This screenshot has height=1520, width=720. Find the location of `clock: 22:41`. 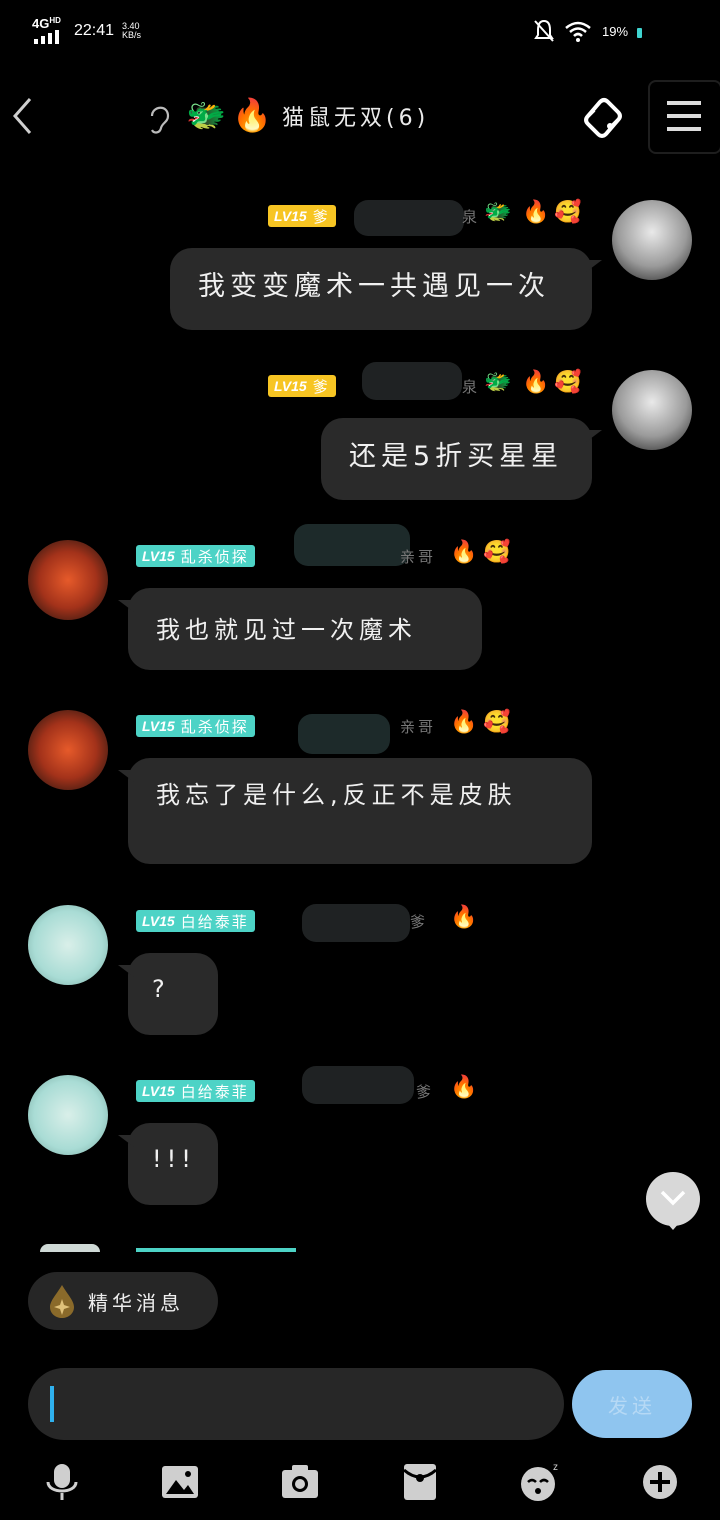

clock: 22:41 is located at coordinates (94, 30).